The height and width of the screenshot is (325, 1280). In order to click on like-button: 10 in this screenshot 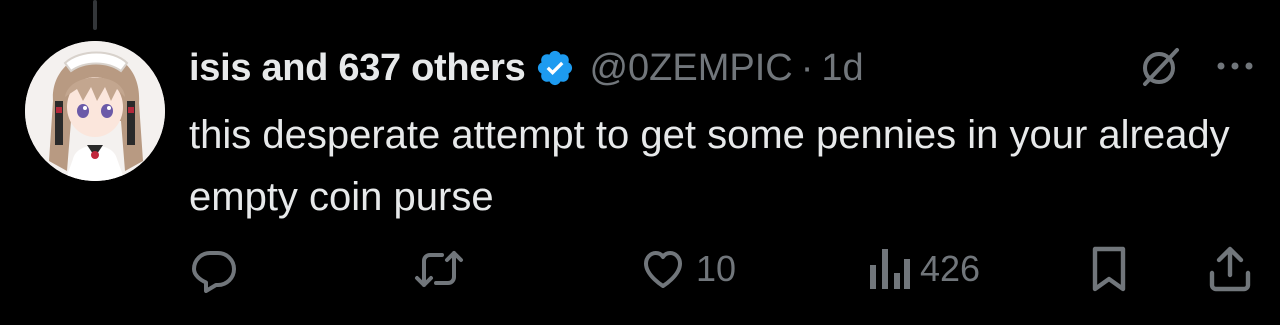, I will do `click(687, 269)`.